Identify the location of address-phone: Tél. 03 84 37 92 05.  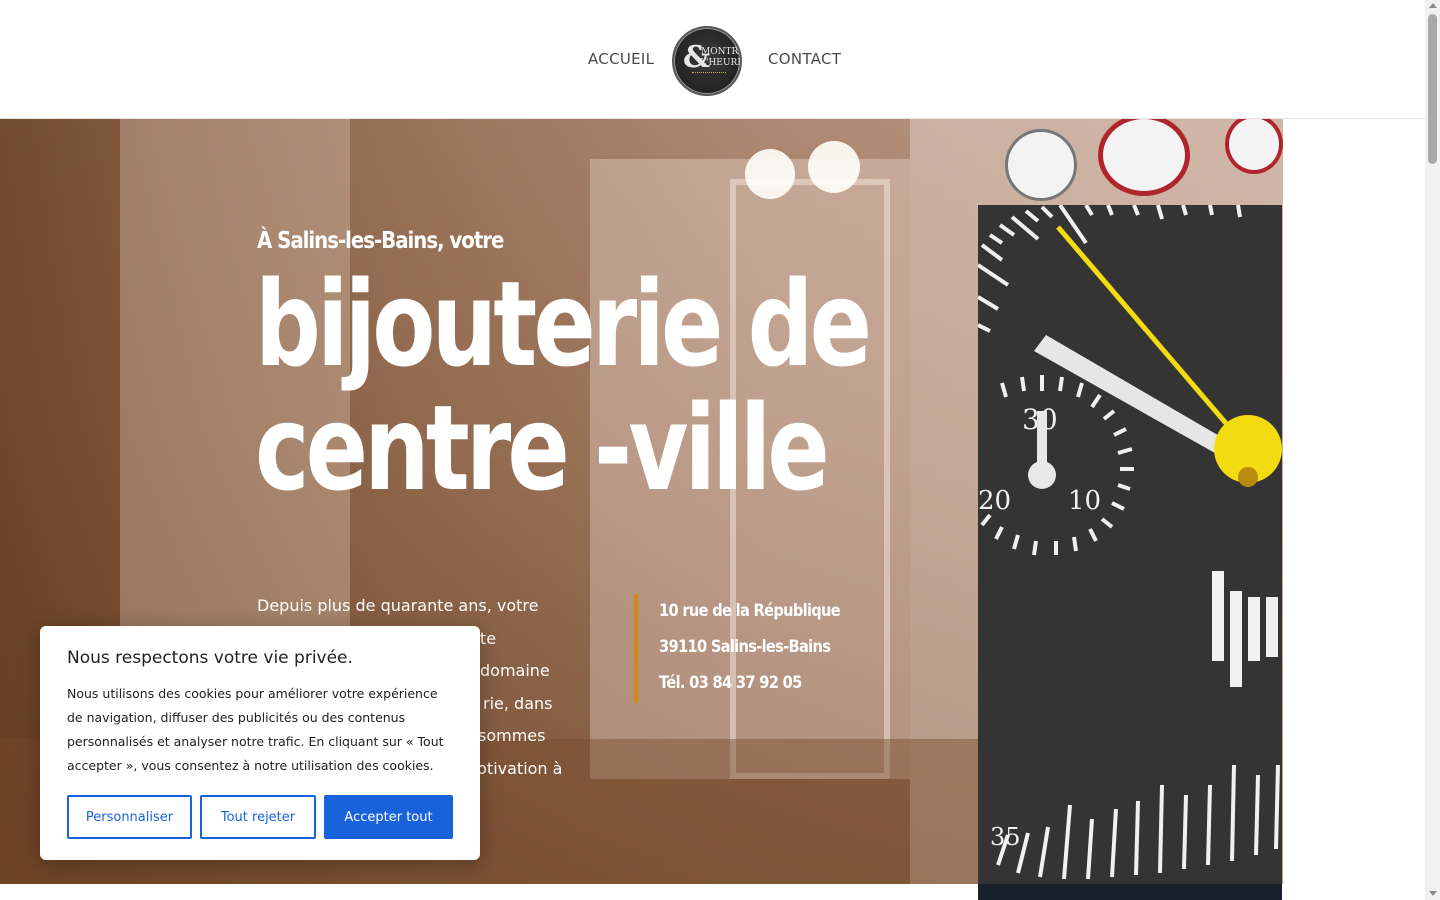
(730, 683).